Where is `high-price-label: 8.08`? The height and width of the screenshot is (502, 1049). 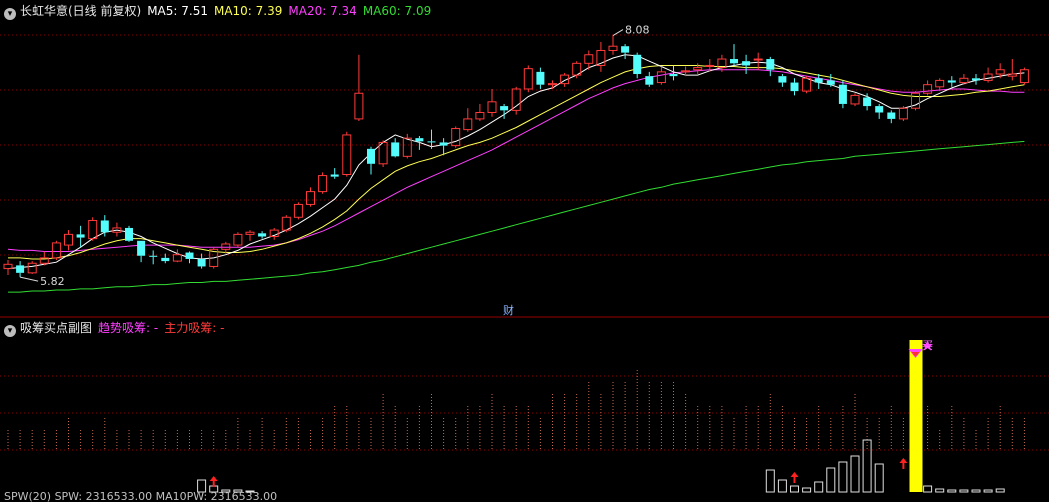
high-price-label: 8.08 is located at coordinates (637, 30).